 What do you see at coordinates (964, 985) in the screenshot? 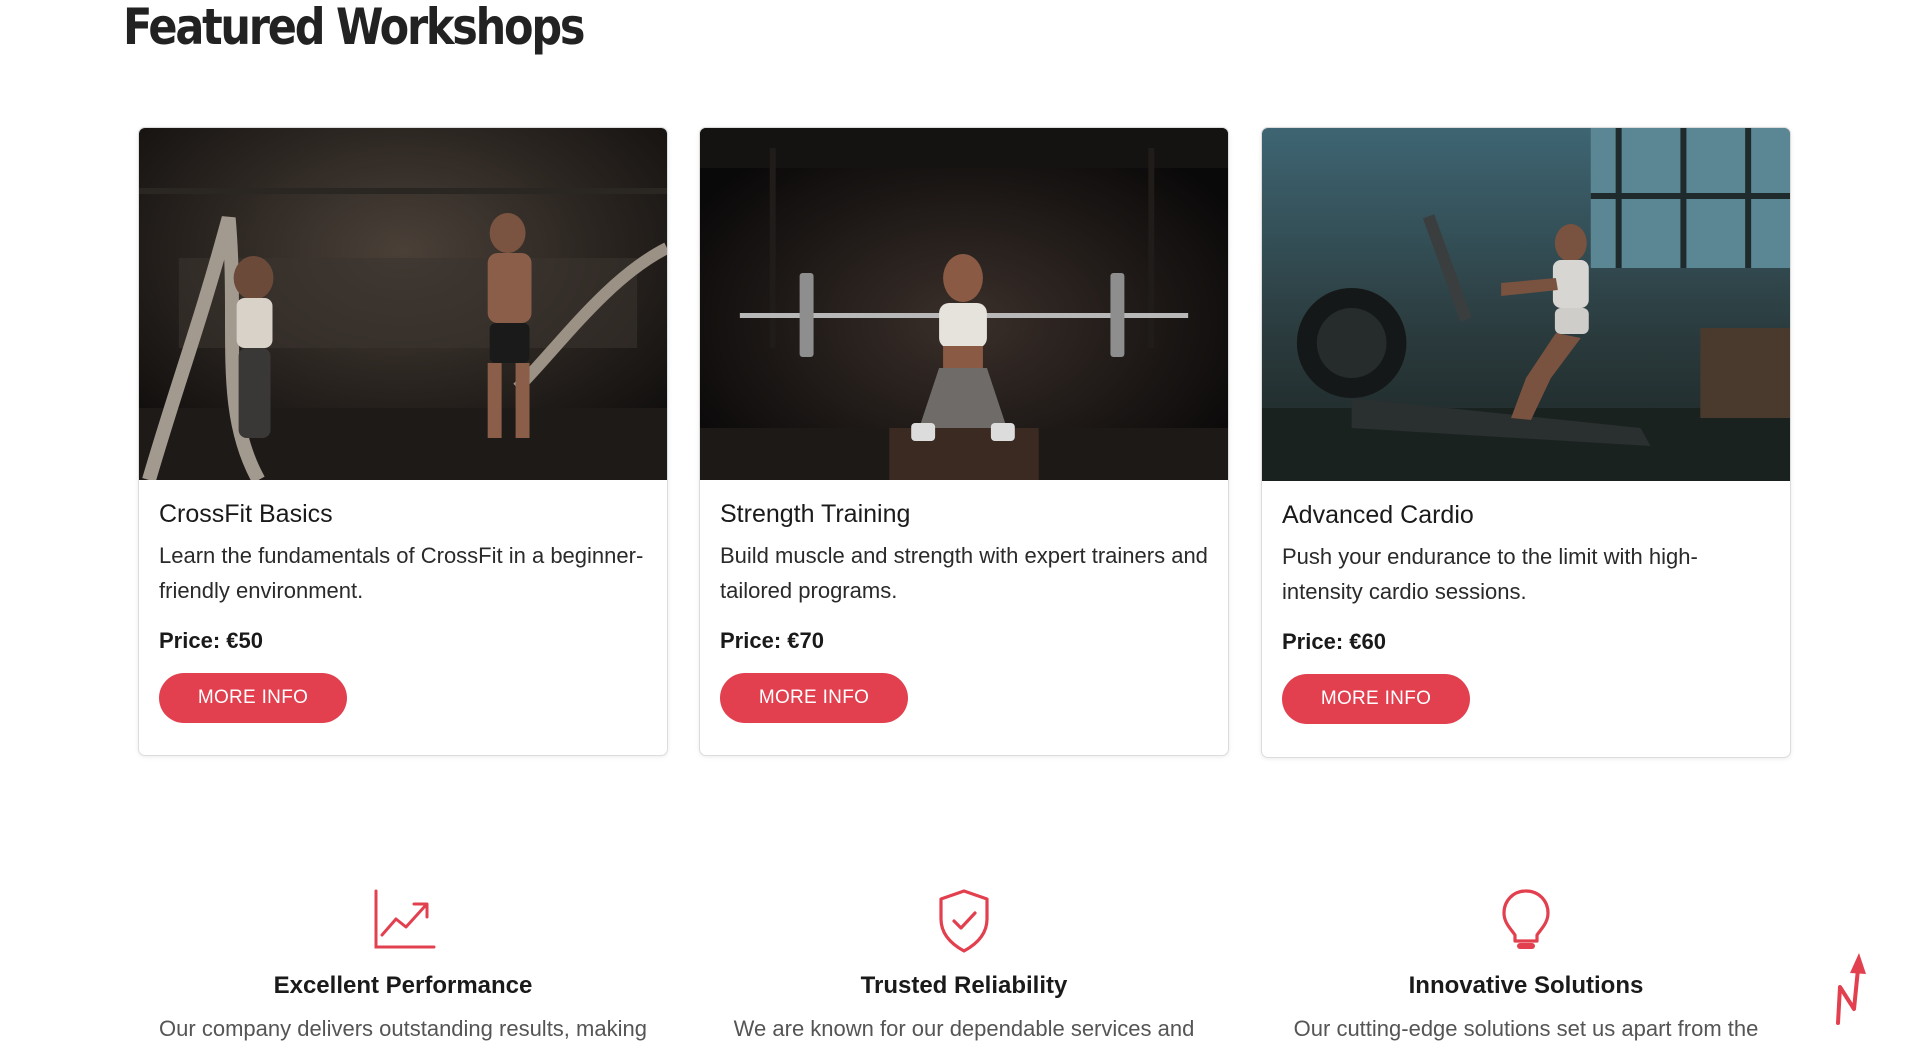
I see `feature-title: Trusted Reliability` at bounding box center [964, 985].